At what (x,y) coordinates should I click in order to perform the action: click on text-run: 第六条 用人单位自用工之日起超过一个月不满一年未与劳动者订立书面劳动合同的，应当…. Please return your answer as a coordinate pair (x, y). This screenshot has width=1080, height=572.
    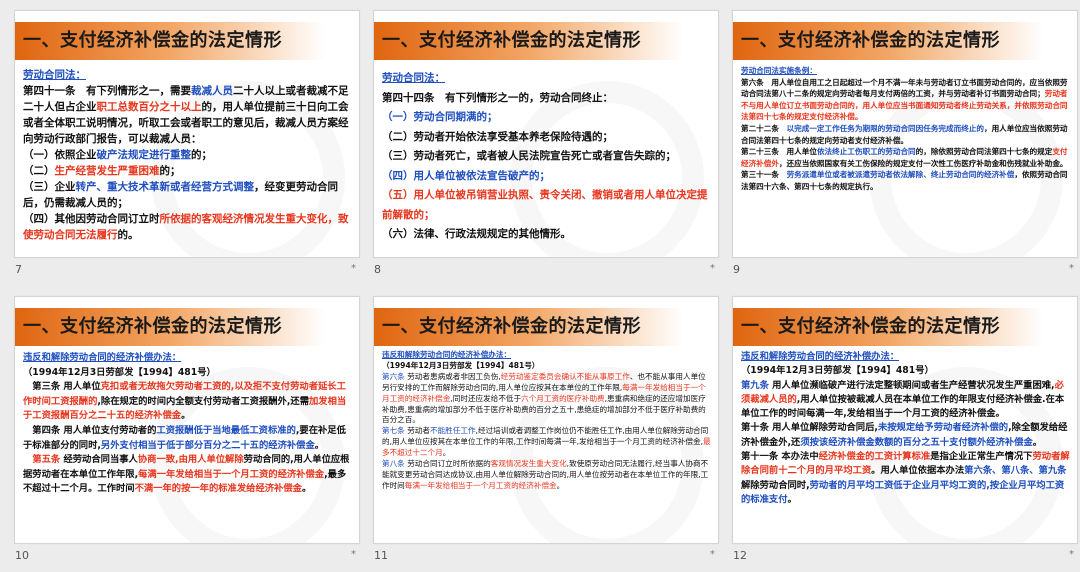
    Looking at the image, I should click on (904, 88).